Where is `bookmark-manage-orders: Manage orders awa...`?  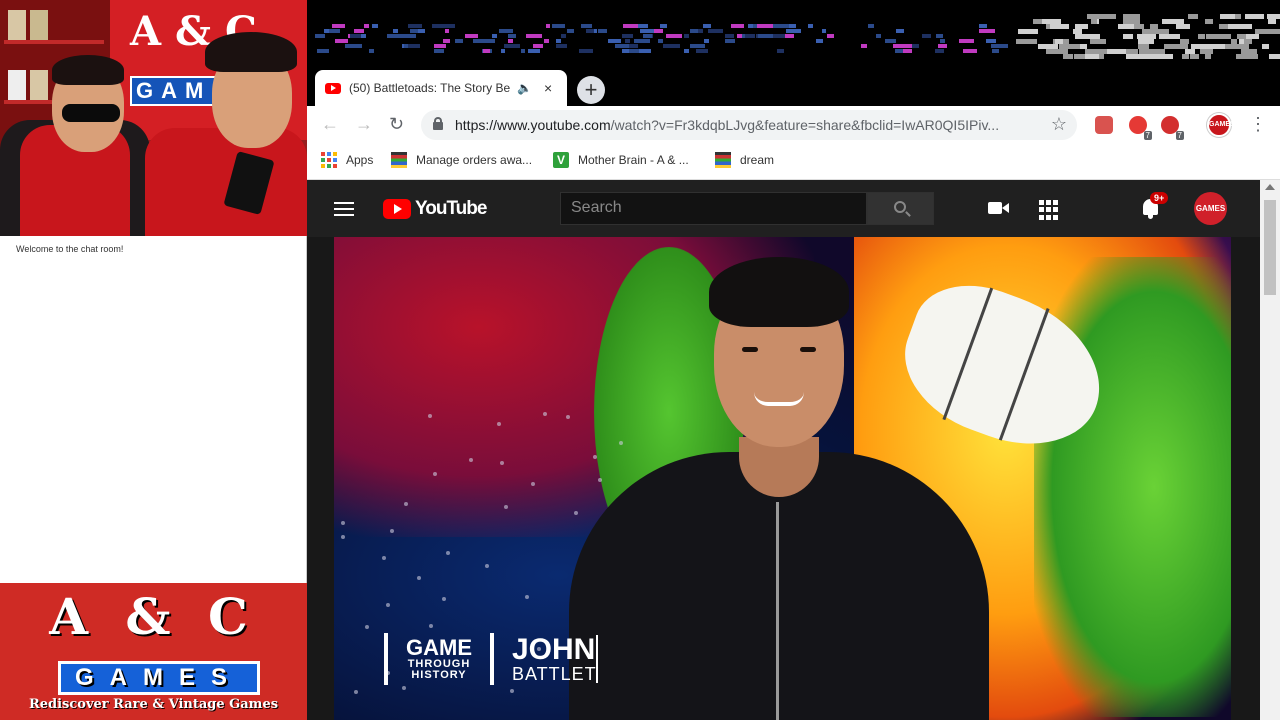
bookmark-manage-orders: Manage orders awa... is located at coordinates (461, 160).